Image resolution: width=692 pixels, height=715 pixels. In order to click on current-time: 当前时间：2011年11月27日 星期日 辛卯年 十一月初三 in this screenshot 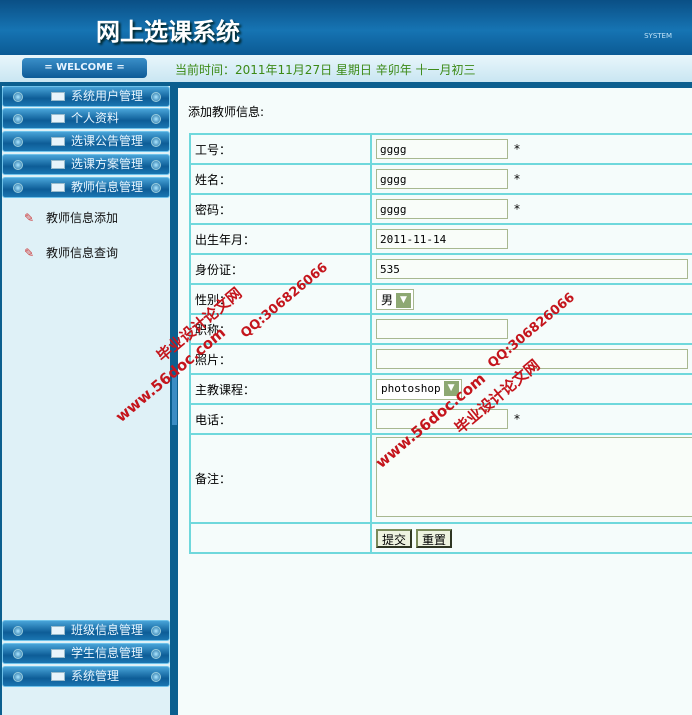, I will do `click(325, 70)`.